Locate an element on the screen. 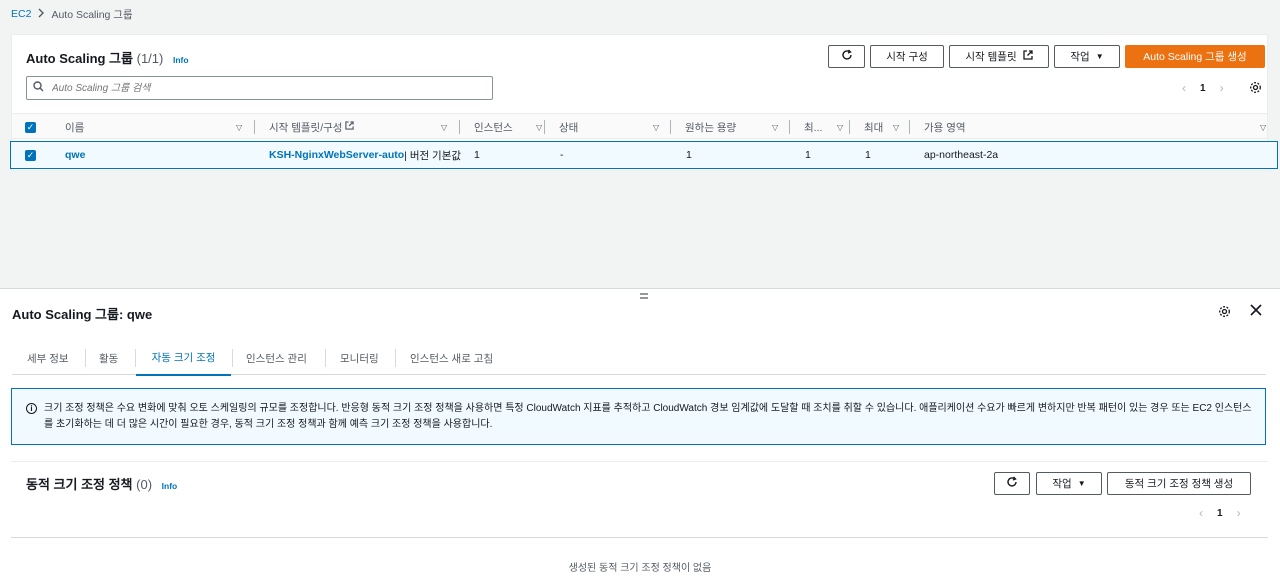 The height and width of the screenshot is (580, 1280). cell-instances: 1 is located at coordinates (477, 155).